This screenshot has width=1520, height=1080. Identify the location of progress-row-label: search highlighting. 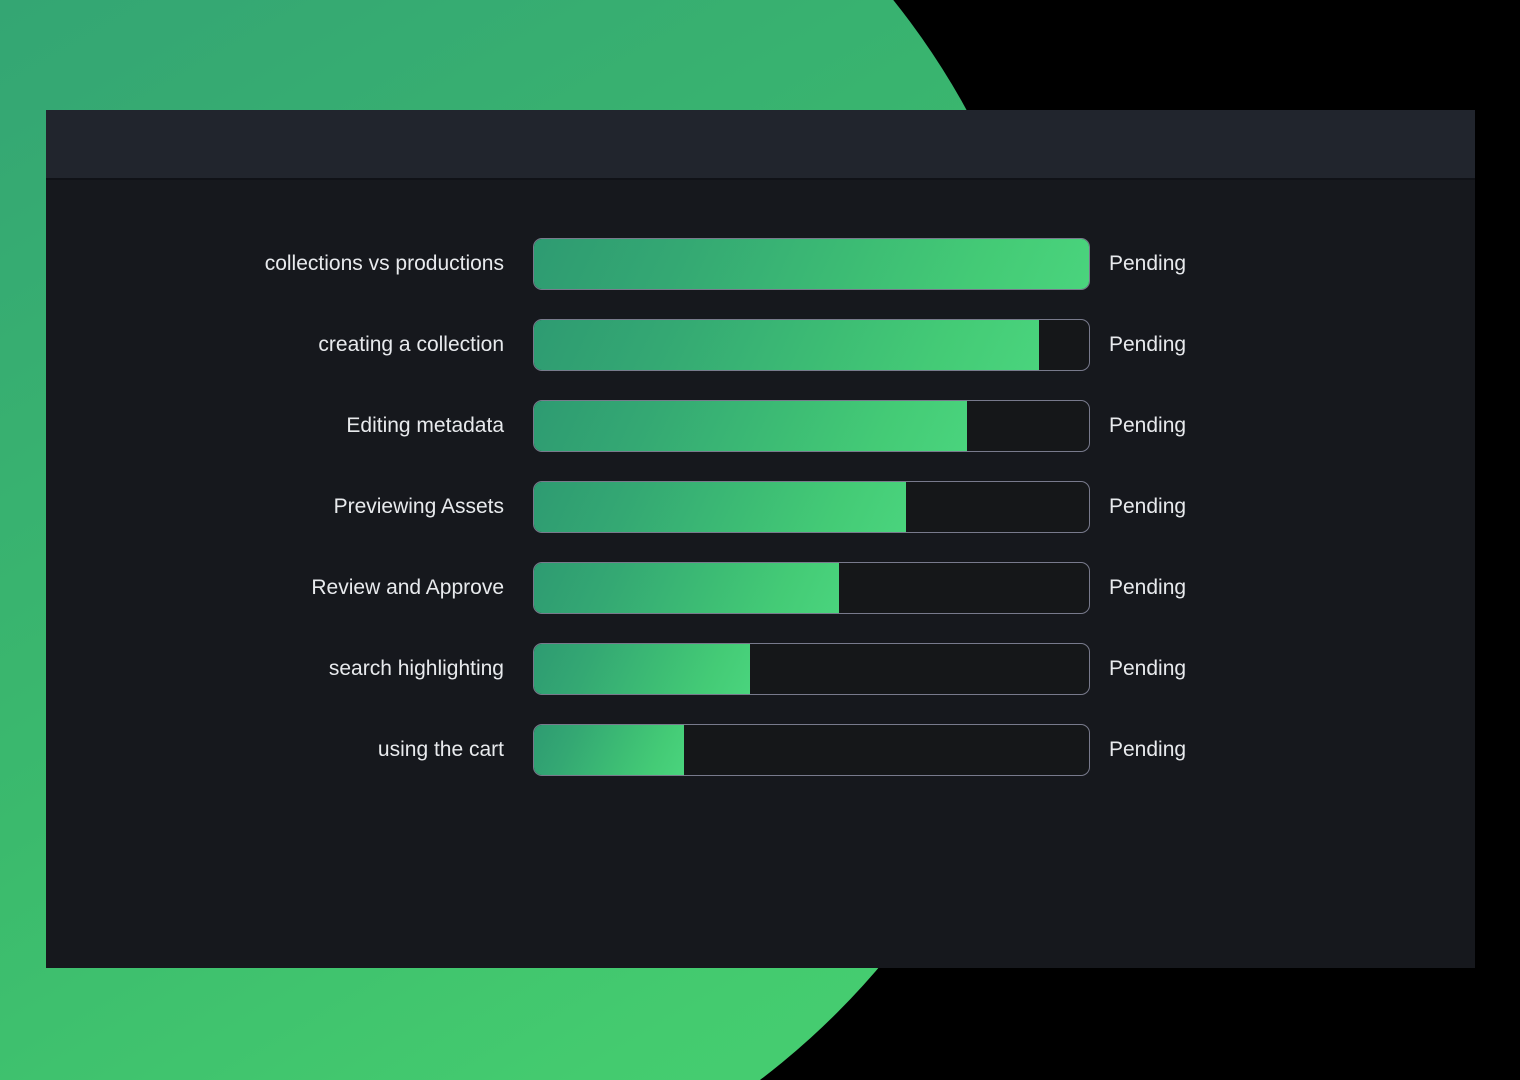
(416, 669).